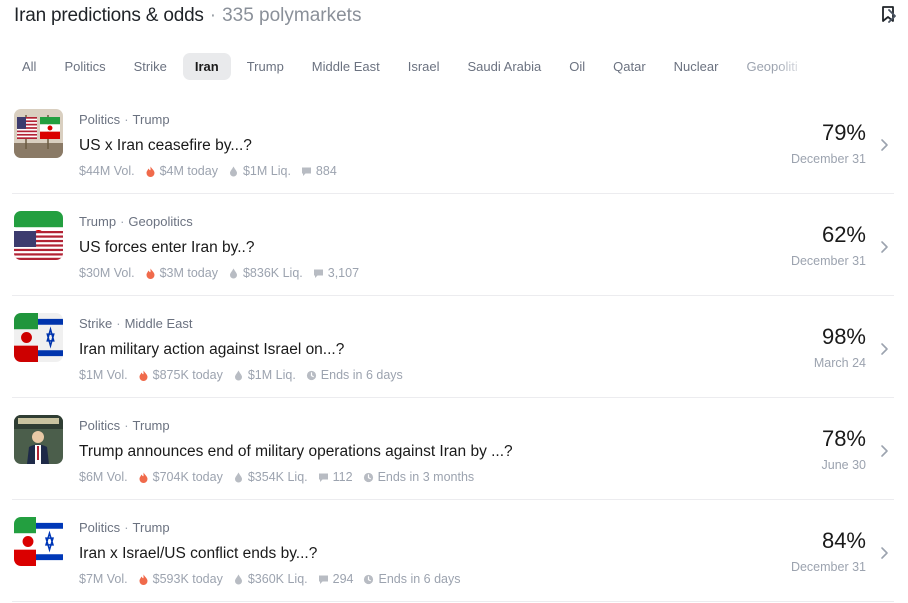 This screenshot has height=603, width=908. Describe the element at coordinates (843, 540) in the screenshot. I see `market-odds: 84%` at that location.